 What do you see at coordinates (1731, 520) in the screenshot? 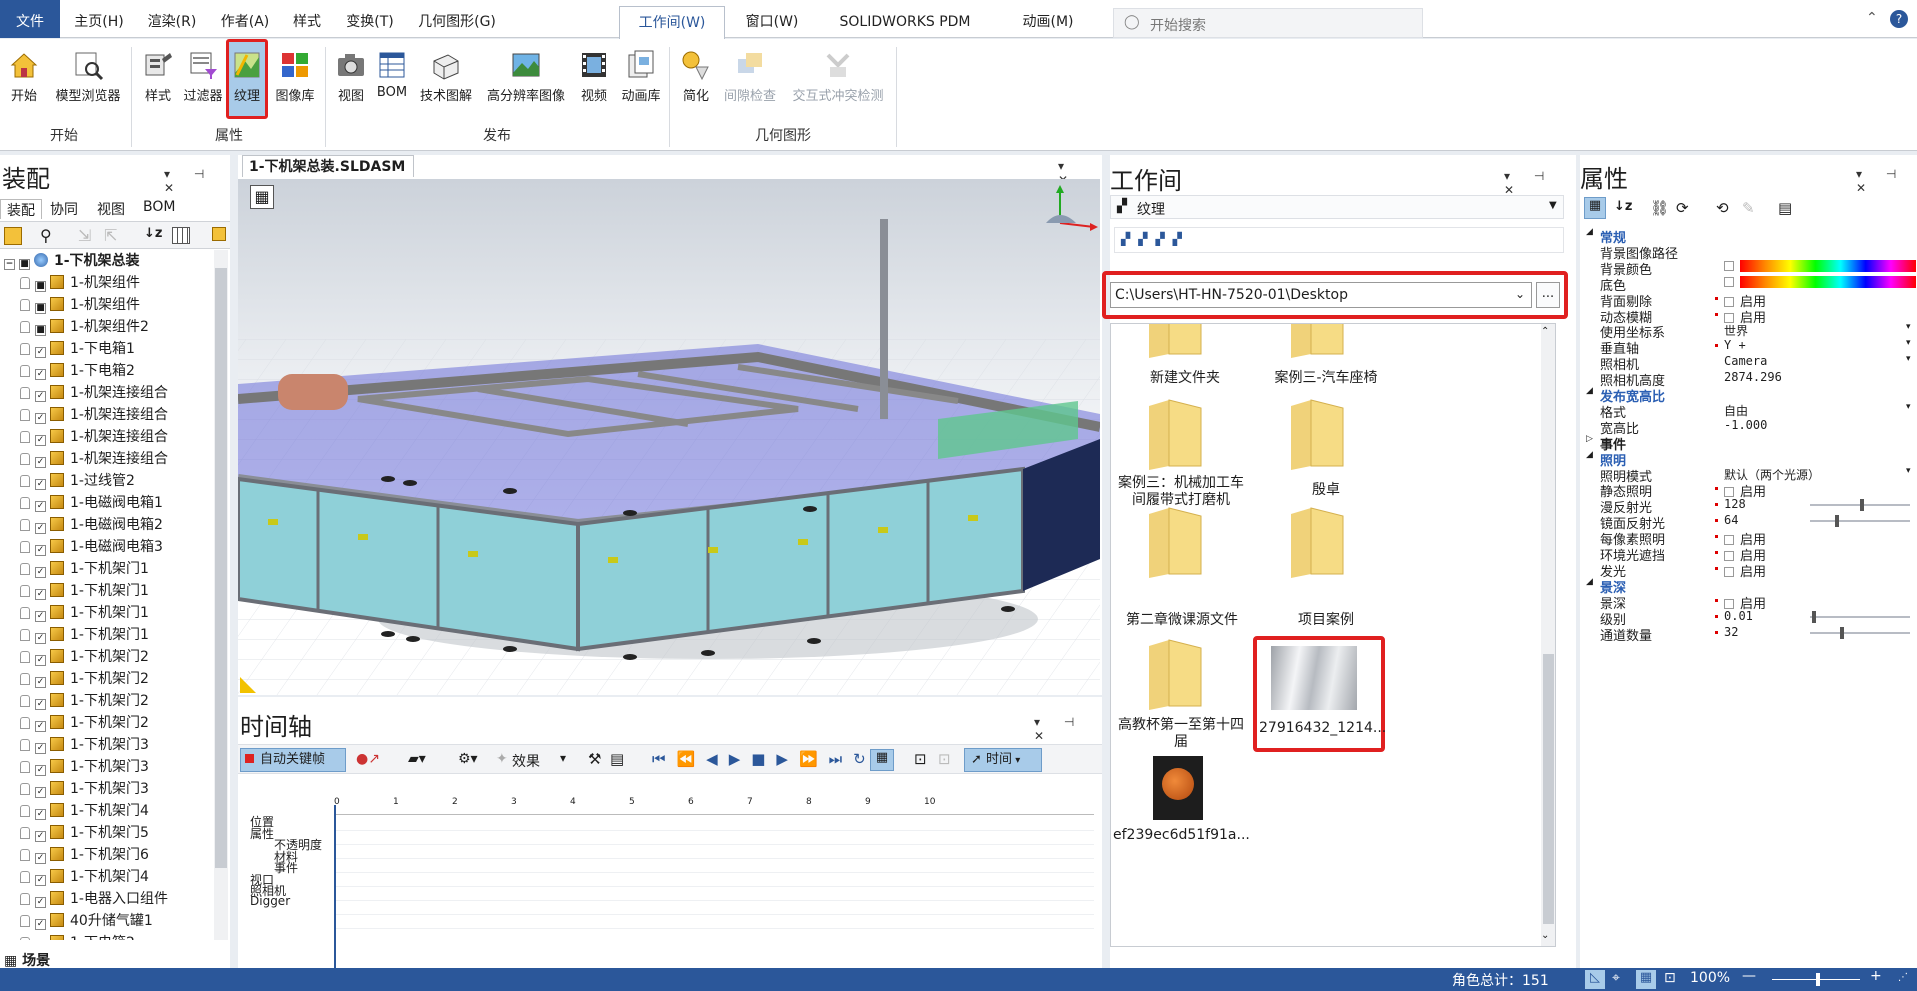
I see `property-value: 64` at bounding box center [1731, 520].